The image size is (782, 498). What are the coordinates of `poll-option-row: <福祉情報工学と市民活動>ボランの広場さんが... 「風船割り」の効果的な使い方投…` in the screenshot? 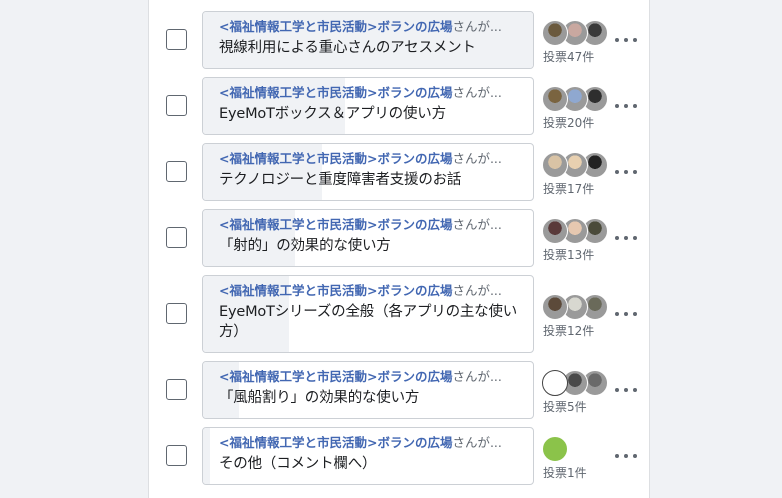 It's located at (399, 390).